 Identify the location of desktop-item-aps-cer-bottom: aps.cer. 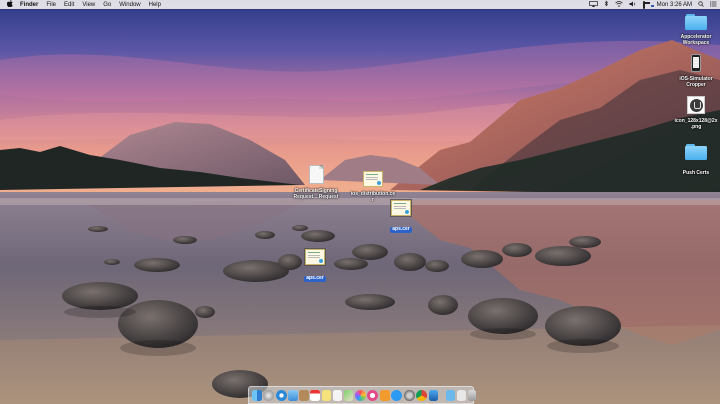
(315, 266).